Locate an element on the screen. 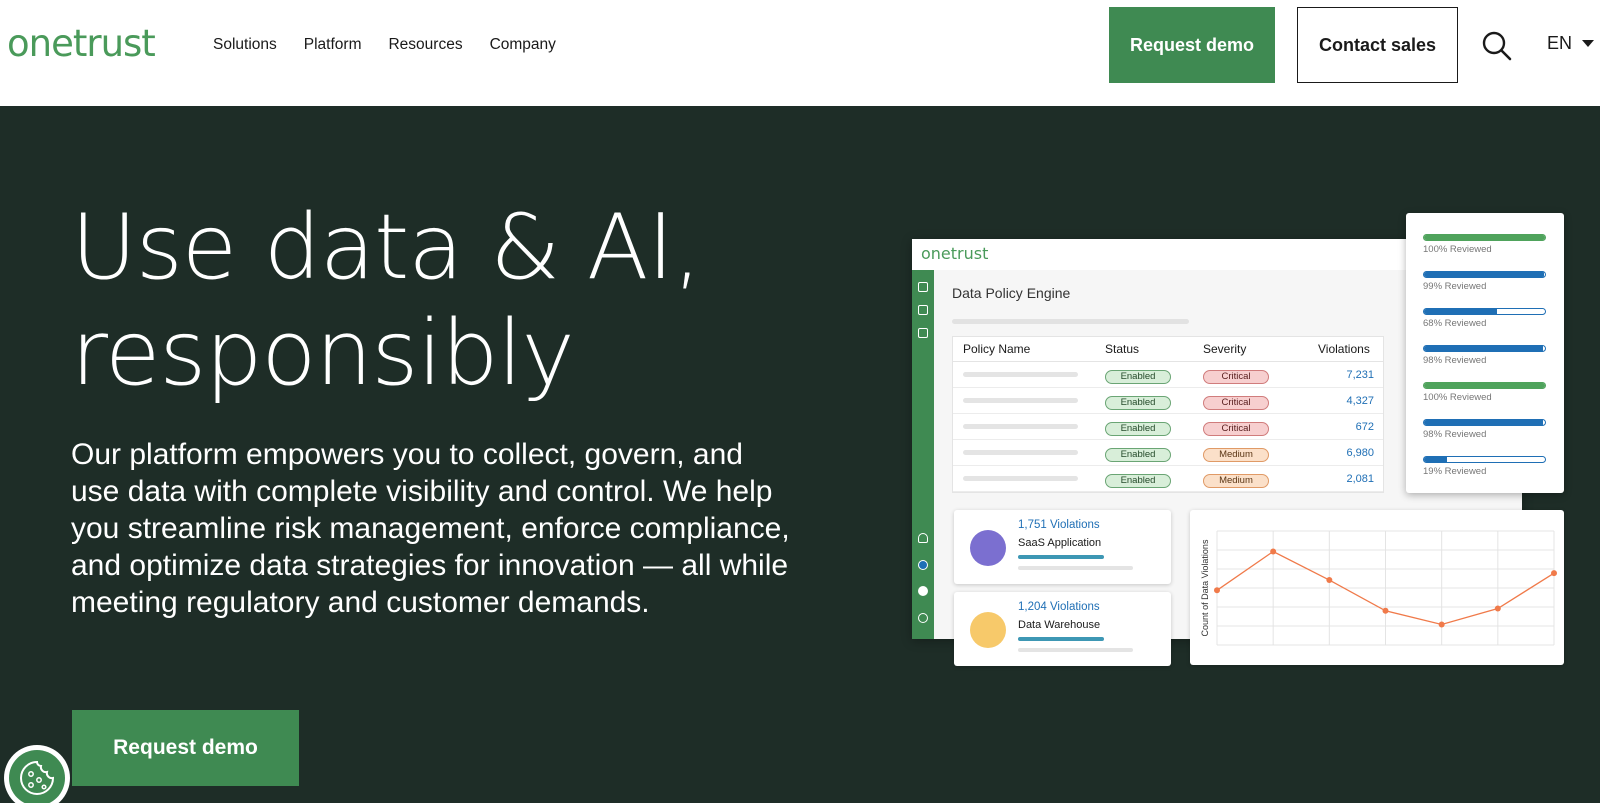 The height and width of the screenshot is (803, 1600). cookie-icon is located at coordinates (37, 776).